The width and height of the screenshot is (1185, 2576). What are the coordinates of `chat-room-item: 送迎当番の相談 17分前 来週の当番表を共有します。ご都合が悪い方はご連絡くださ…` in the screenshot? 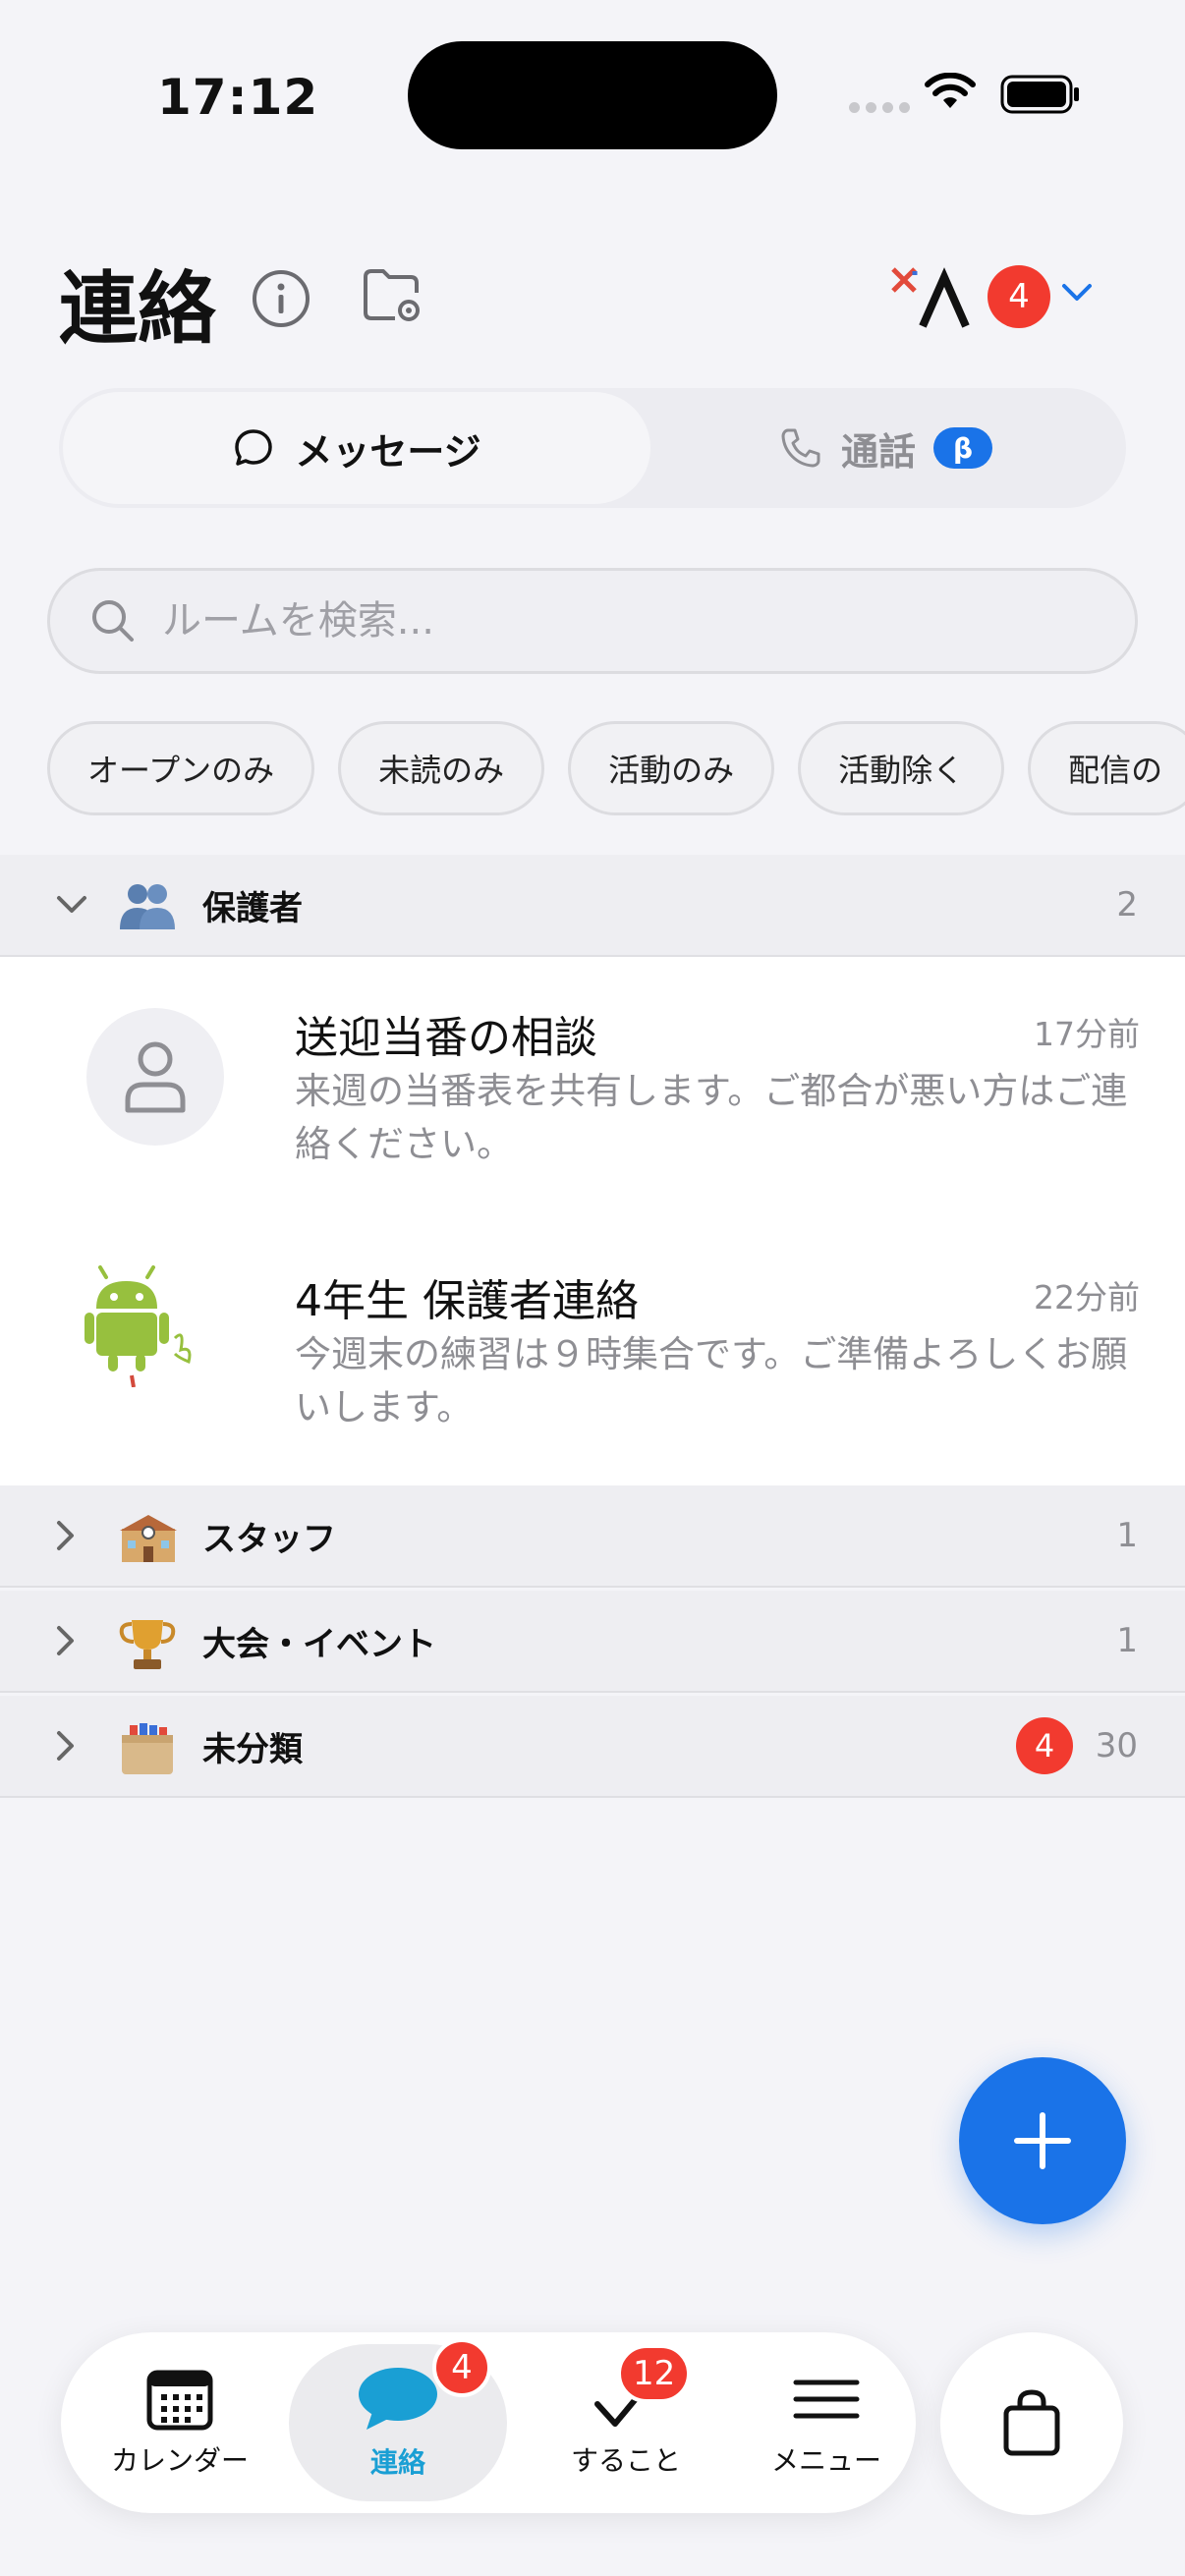 It's located at (592, 1088).